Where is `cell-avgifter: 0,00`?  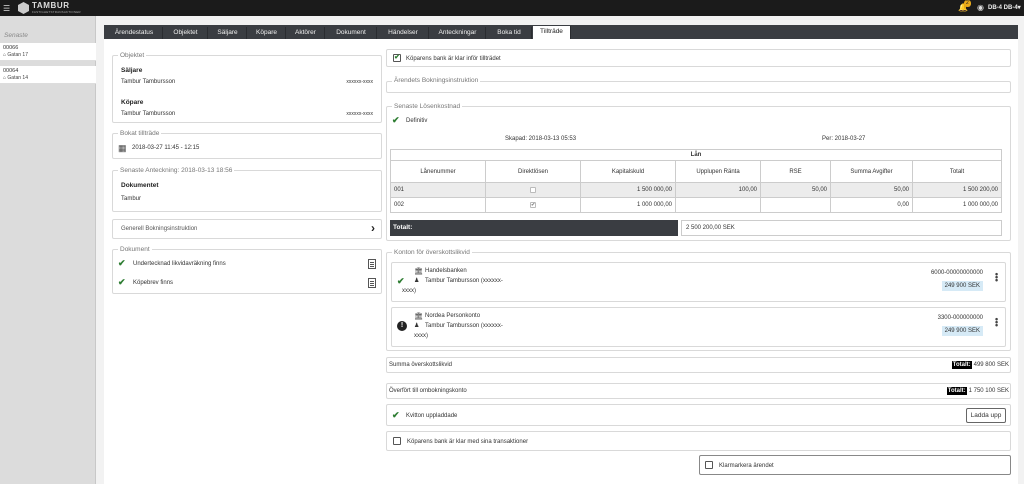 cell-avgifter: 0,00 is located at coordinates (871, 205).